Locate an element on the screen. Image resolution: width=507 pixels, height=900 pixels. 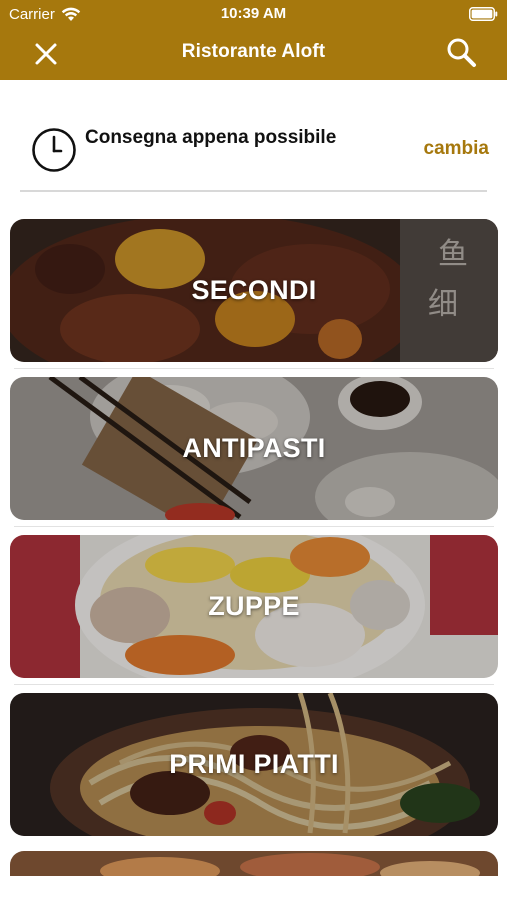
category-image is located at coordinates (254, 864).